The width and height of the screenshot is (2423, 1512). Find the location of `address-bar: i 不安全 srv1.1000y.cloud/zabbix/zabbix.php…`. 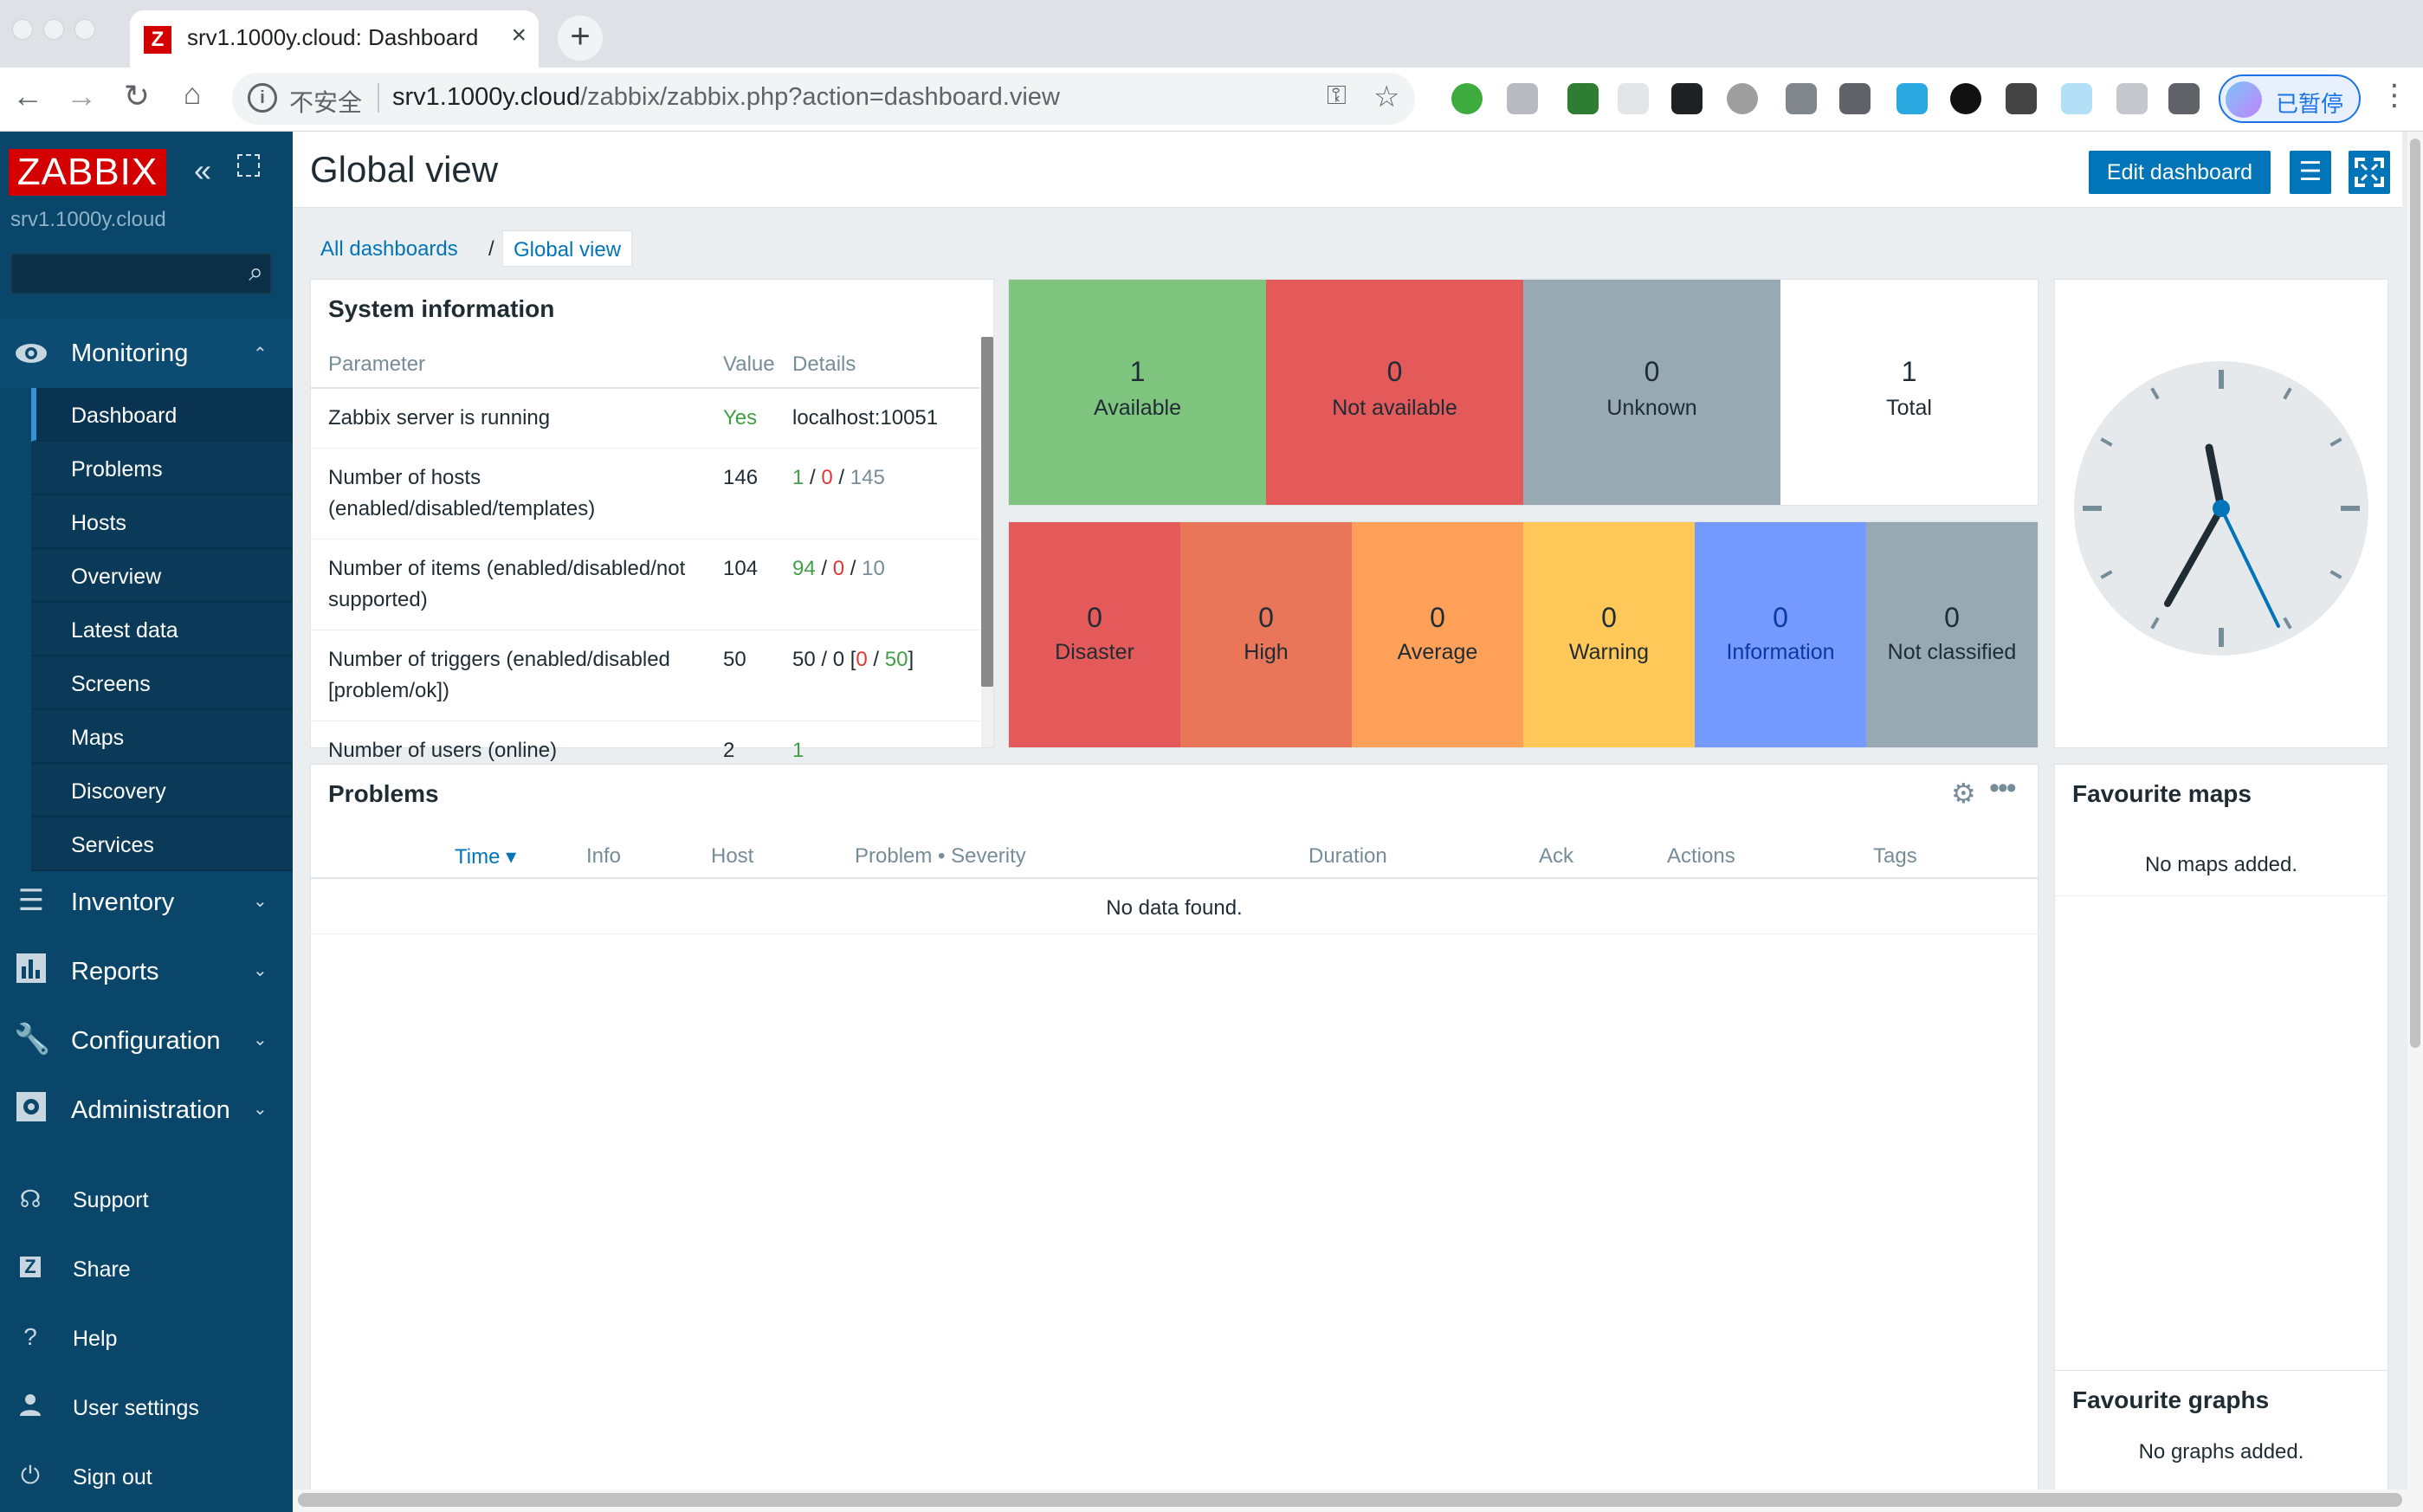

address-bar: i 不安全 srv1.1000y.cloud/zabbix/zabbix.php… is located at coordinates (823, 99).